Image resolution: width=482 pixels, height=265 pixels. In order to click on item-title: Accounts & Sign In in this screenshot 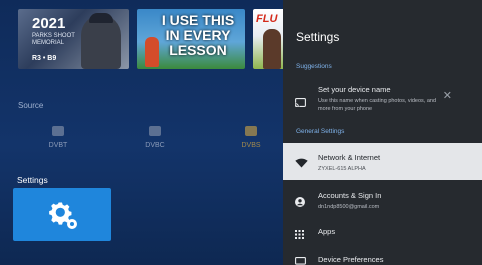, I will do `click(350, 195)`.